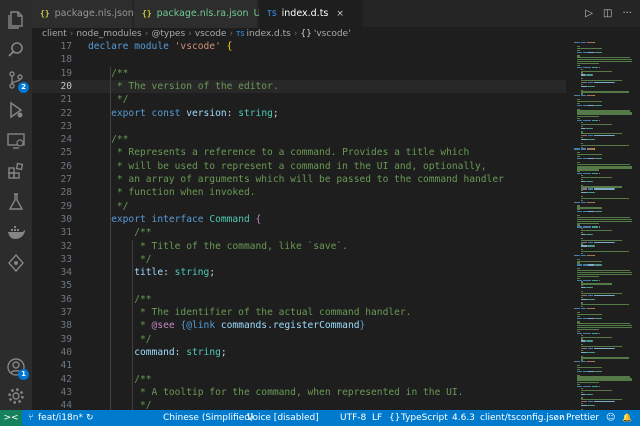 This screenshot has height=426, width=640. I want to click on account-icon: 1, so click(17, 368).